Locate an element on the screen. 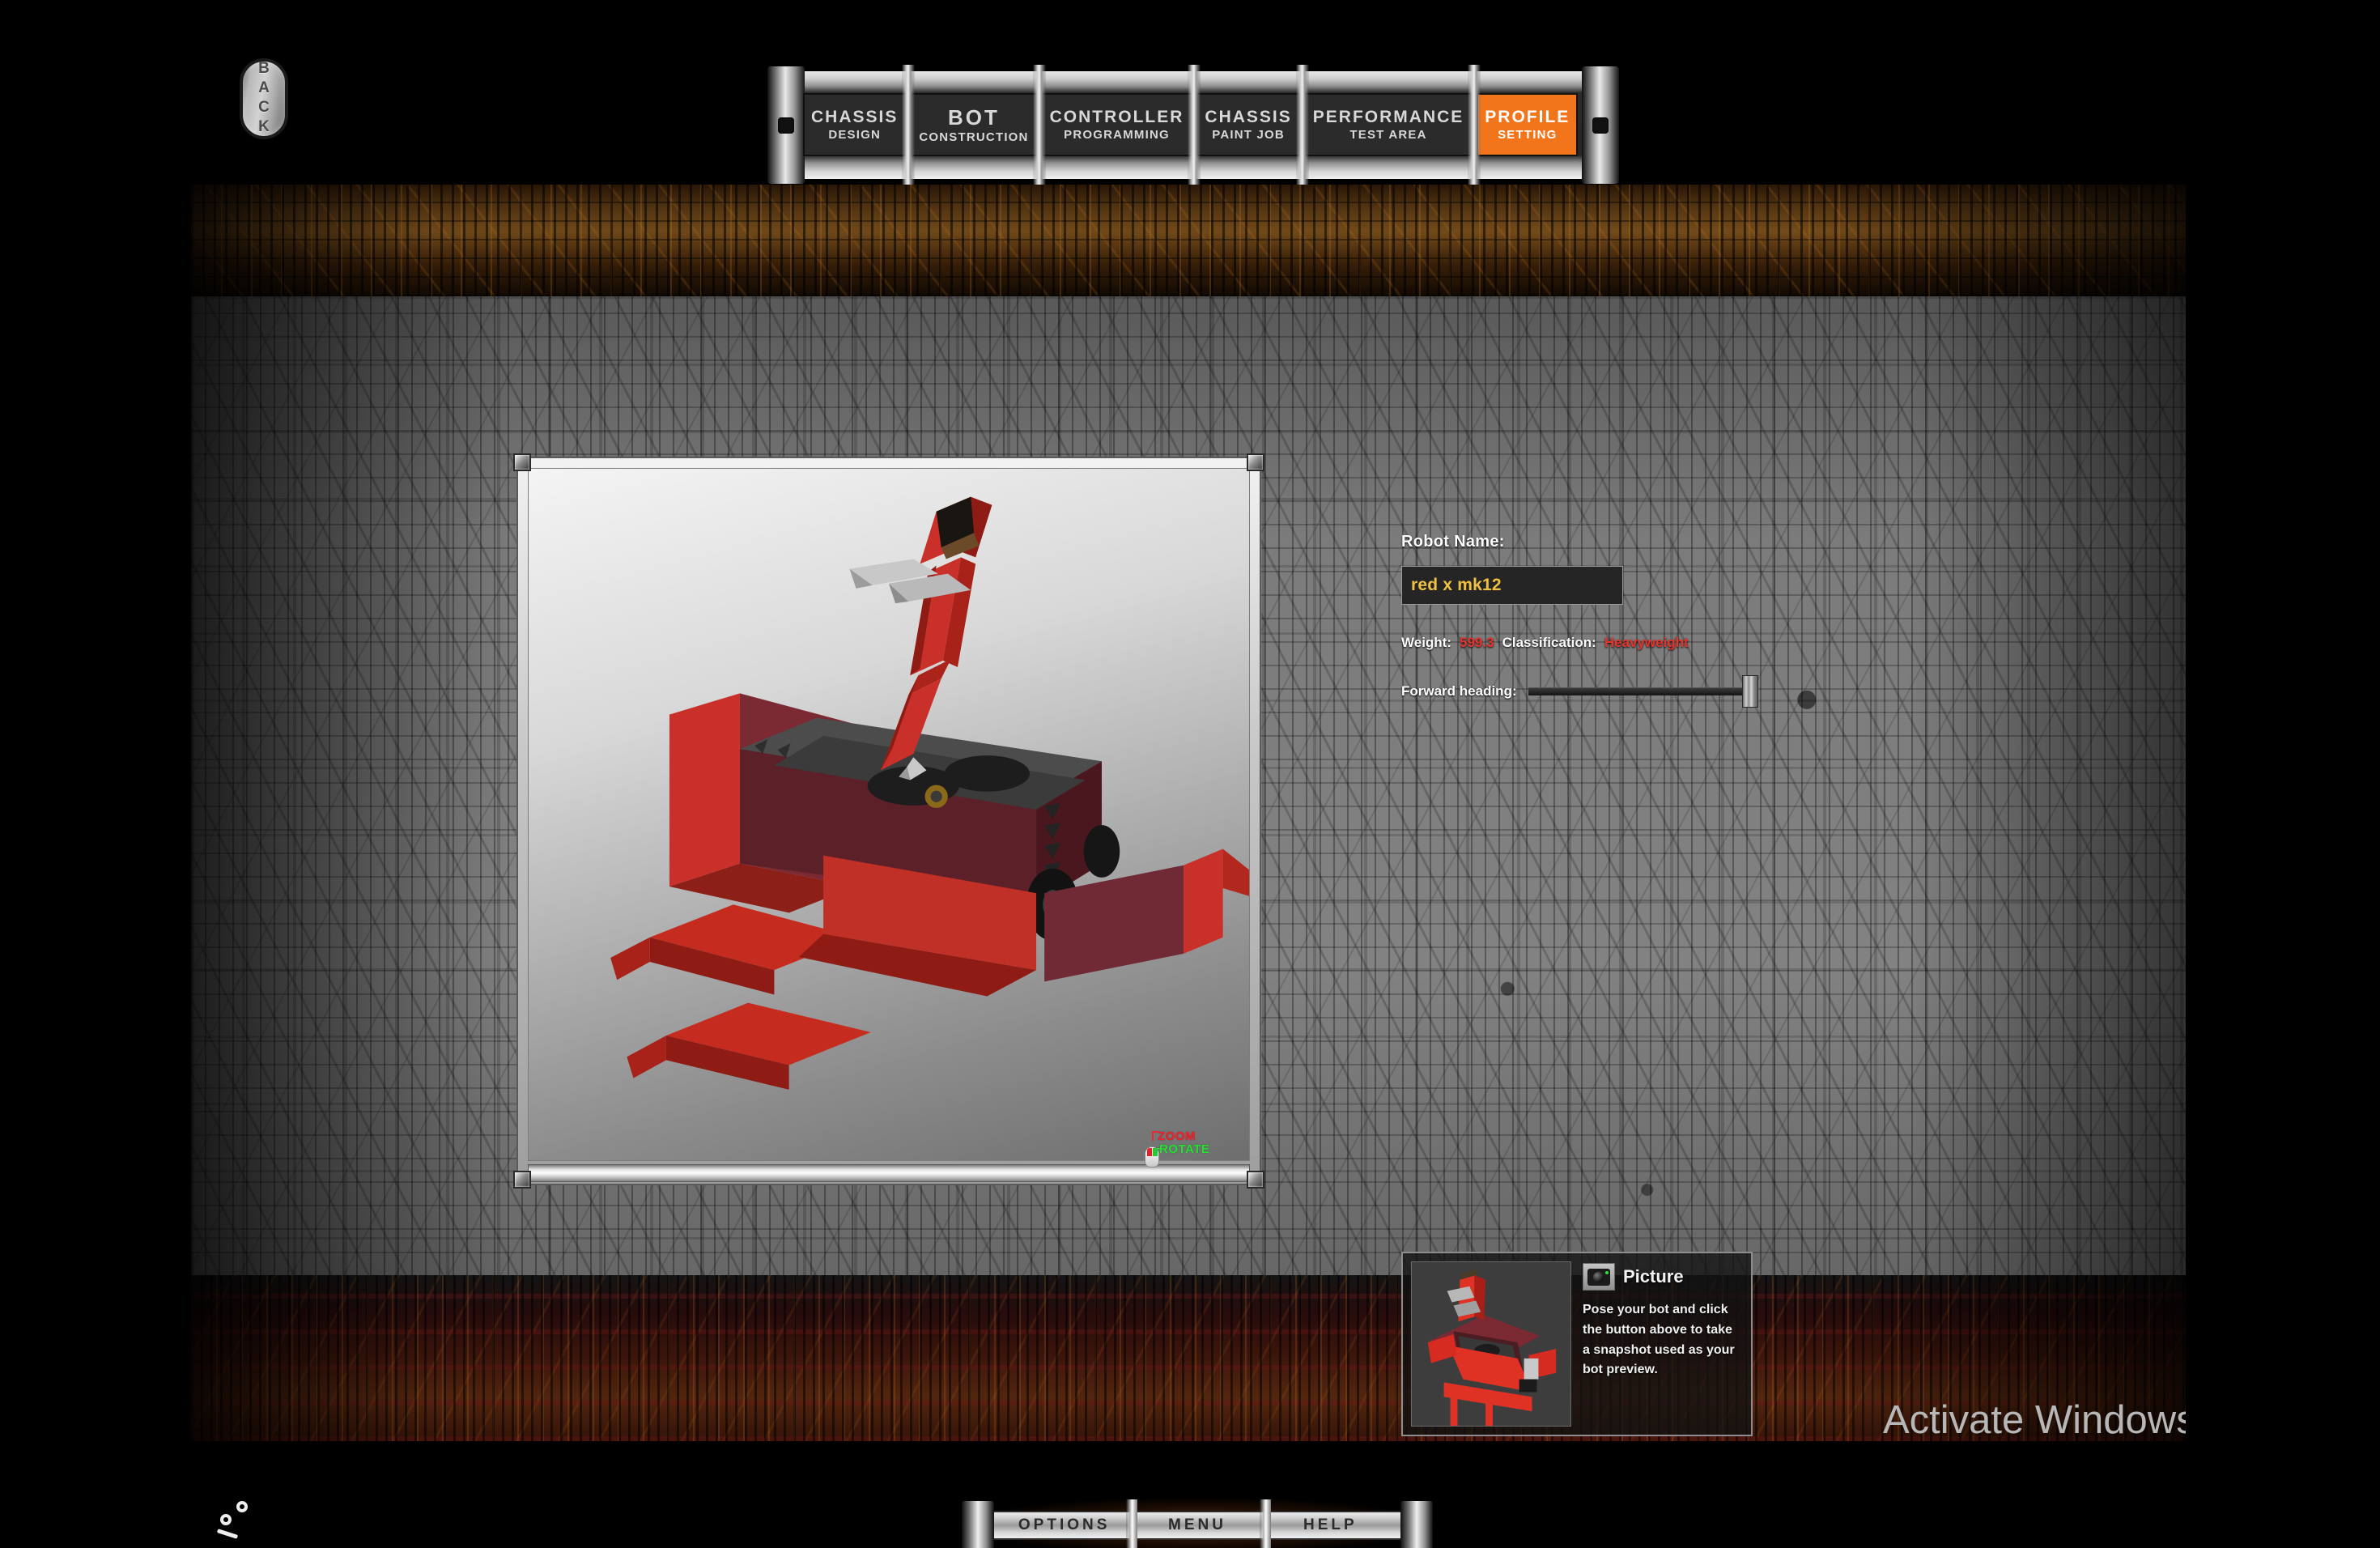  bot-preview-thumbnail is located at coordinates (1491, 1344).